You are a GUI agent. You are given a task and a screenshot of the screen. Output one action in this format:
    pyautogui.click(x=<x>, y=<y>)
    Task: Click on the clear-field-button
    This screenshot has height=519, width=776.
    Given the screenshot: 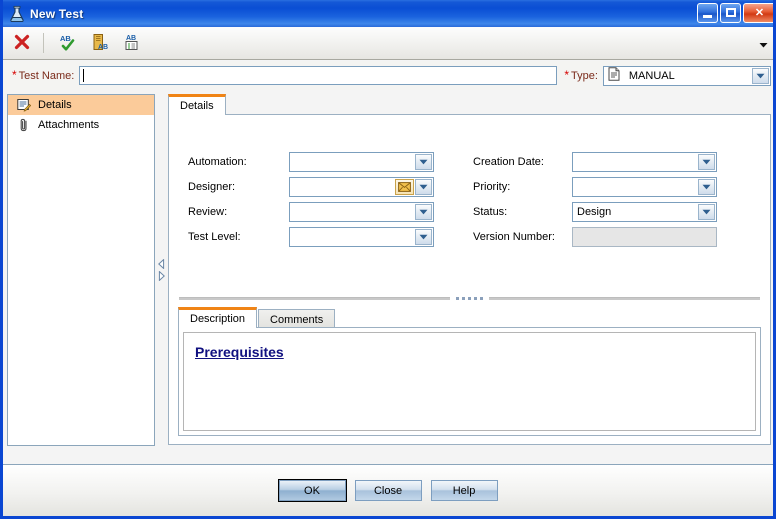 What is the action you would take?
    pyautogui.click(x=22, y=43)
    